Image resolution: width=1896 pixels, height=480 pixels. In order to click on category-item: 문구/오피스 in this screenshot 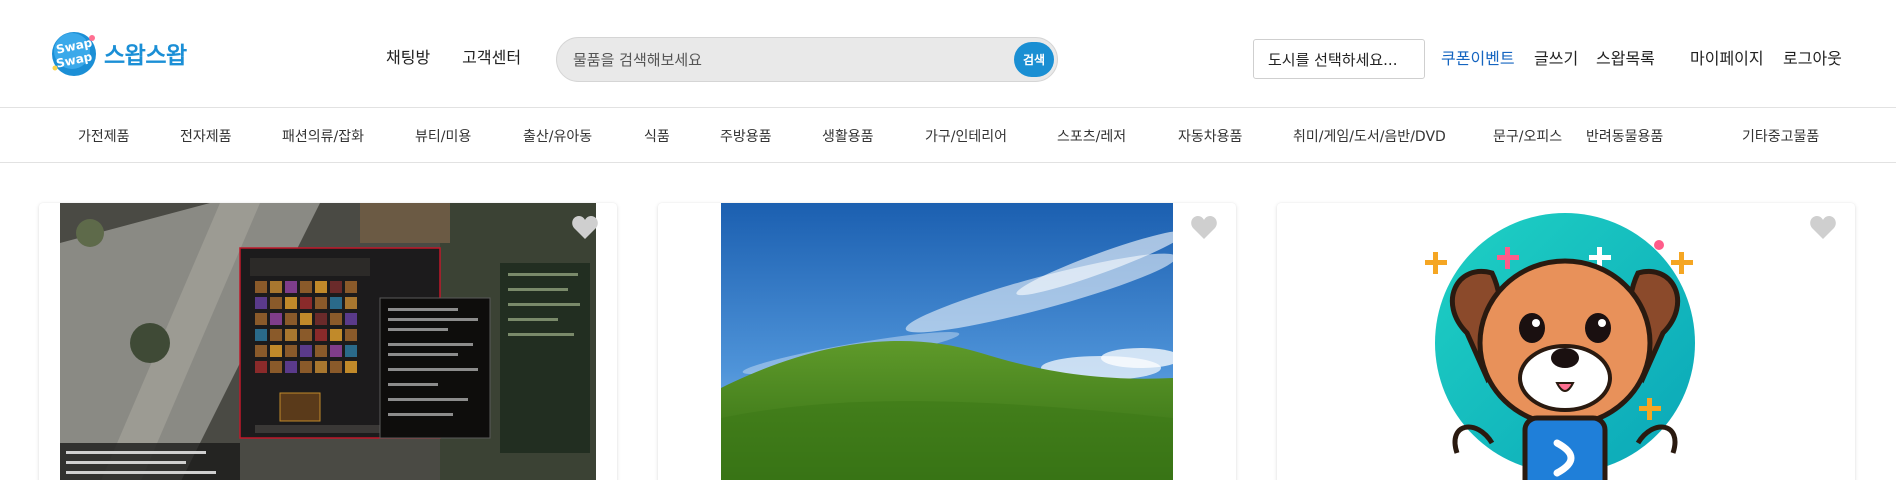, I will do `click(1527, 136)`.